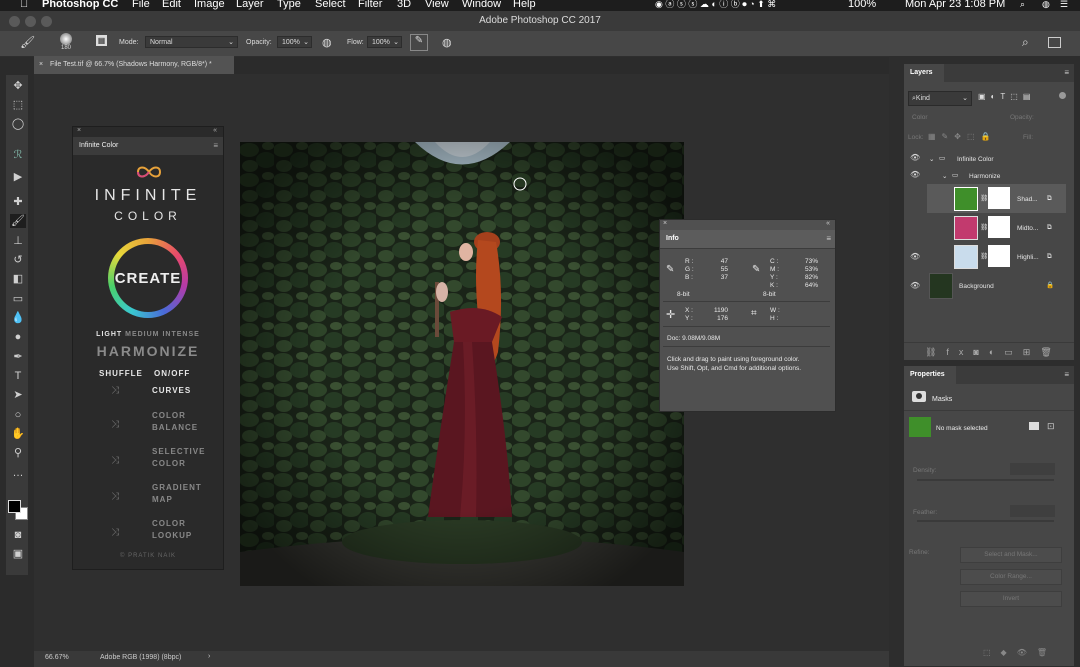 The image size is (1080, 667). I want to click on close-window-button, so click(14, 21).